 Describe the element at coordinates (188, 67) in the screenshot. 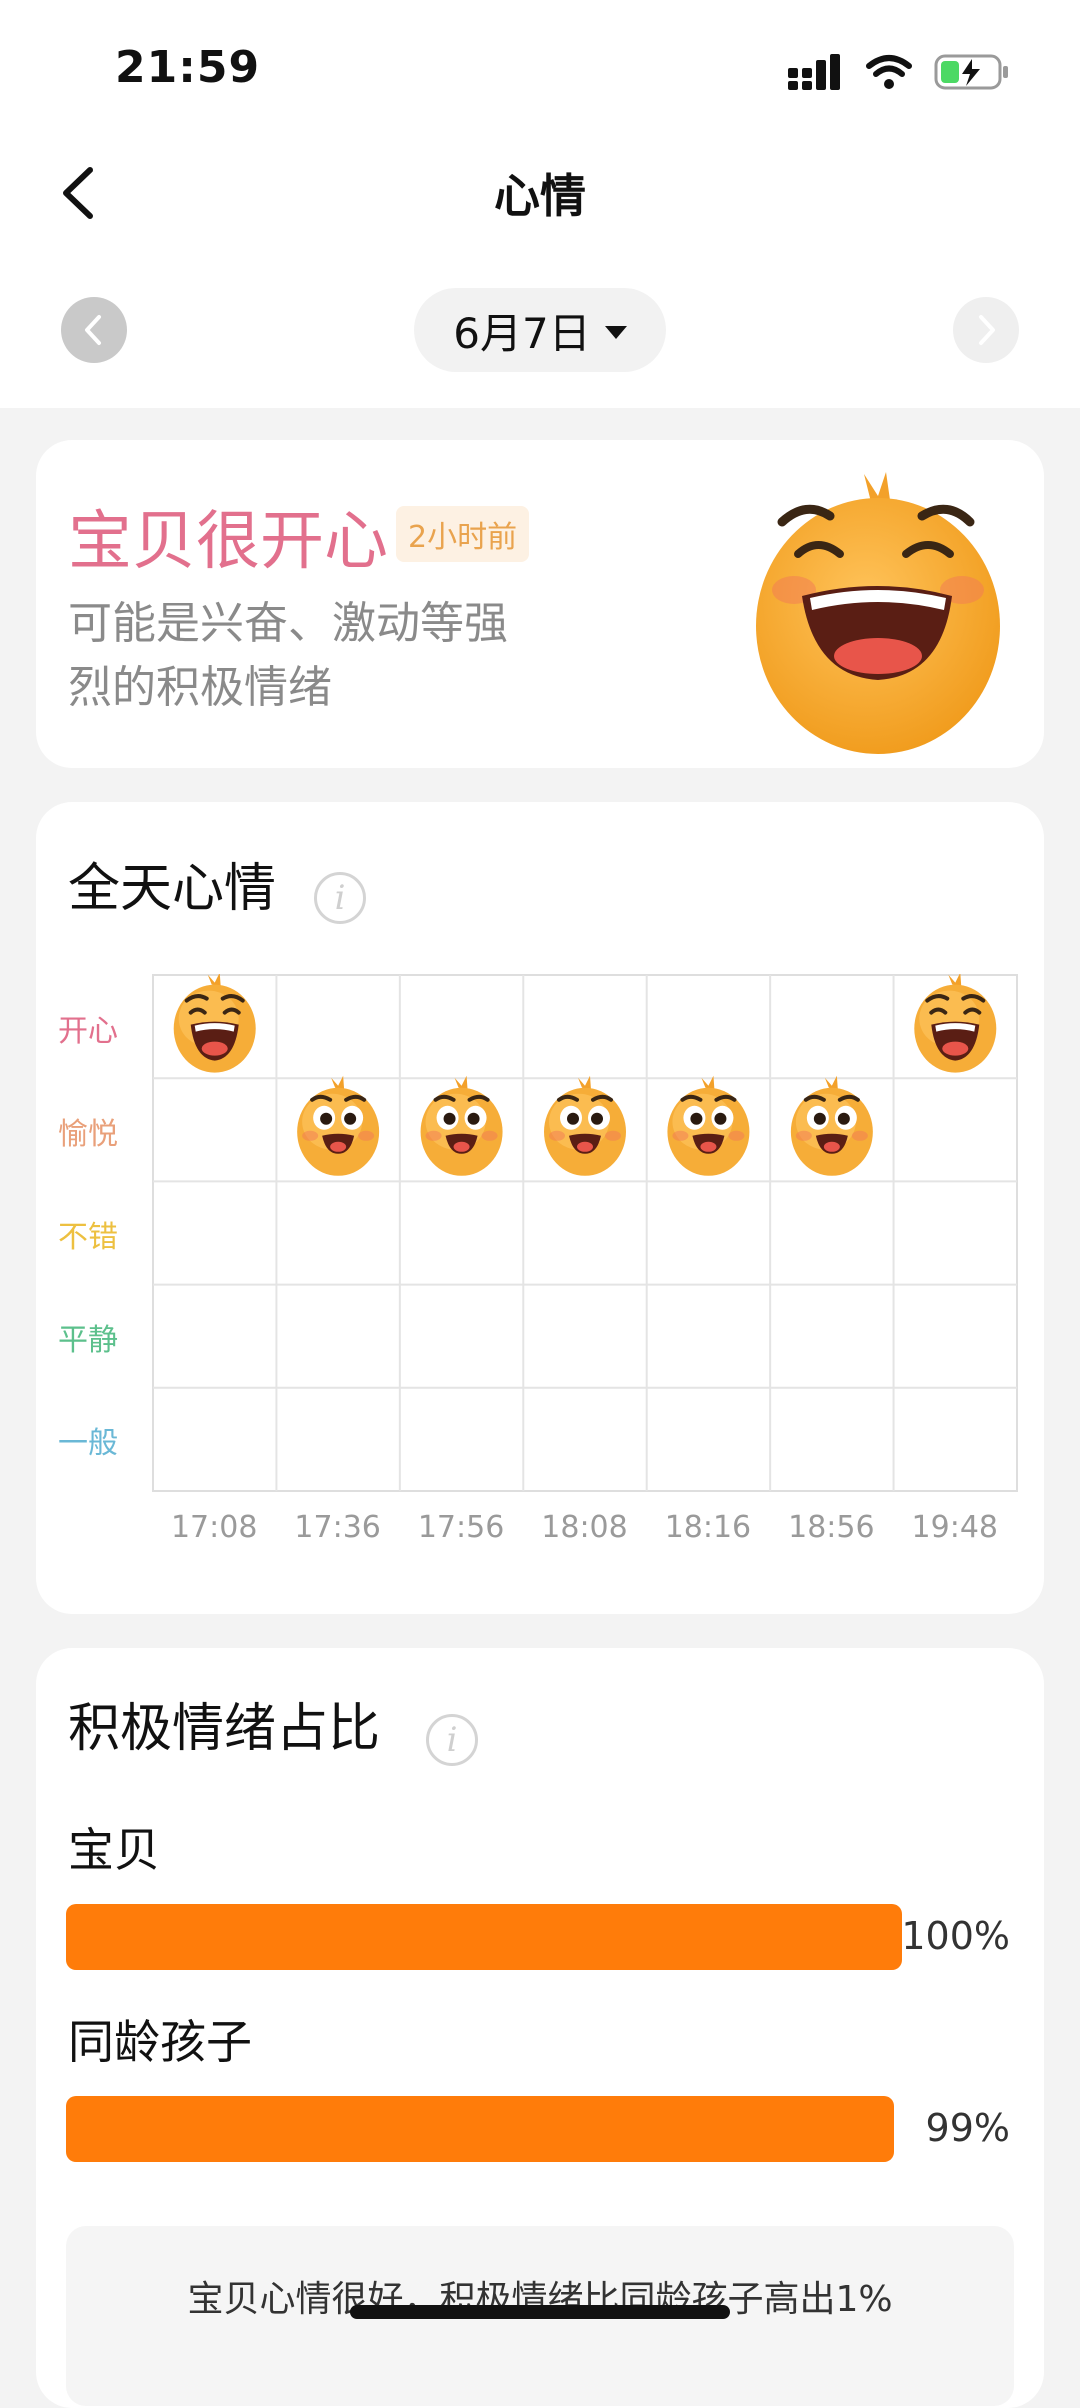

I see `status-time: 21:59` at that location.